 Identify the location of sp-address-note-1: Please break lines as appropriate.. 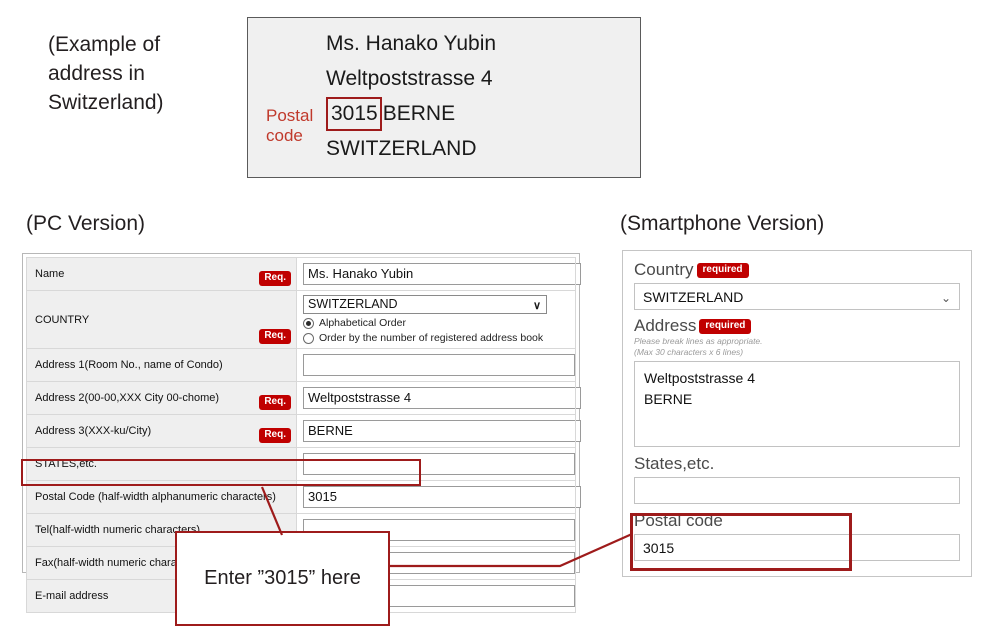
(698, 341).